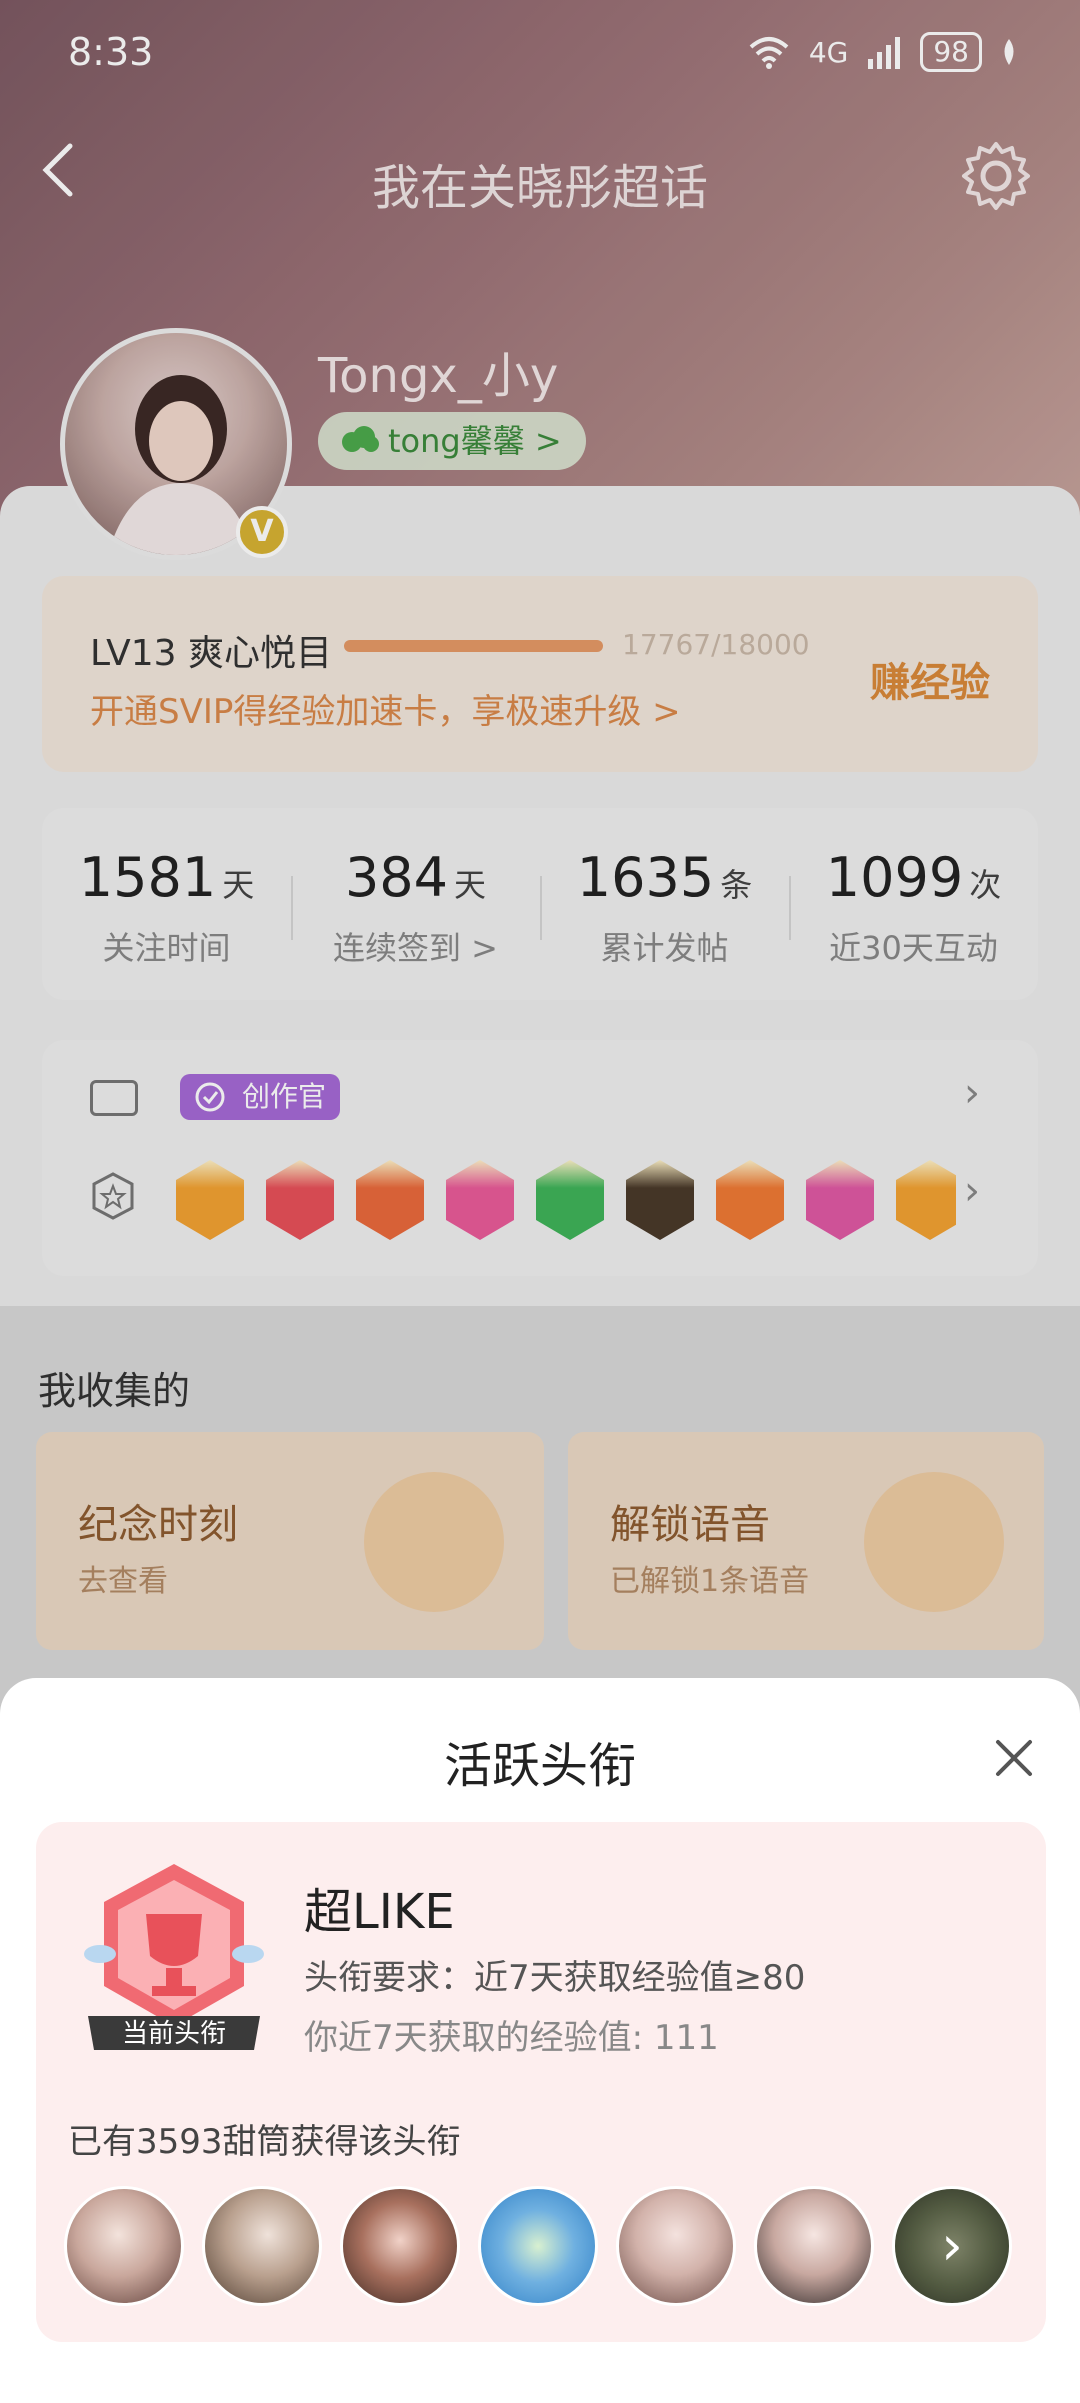  Describe the element at coordinates (555, 1978) in the screenshot. I see `badge-requirement: 头衔要求：近7天获取经验值≥80` at that location.